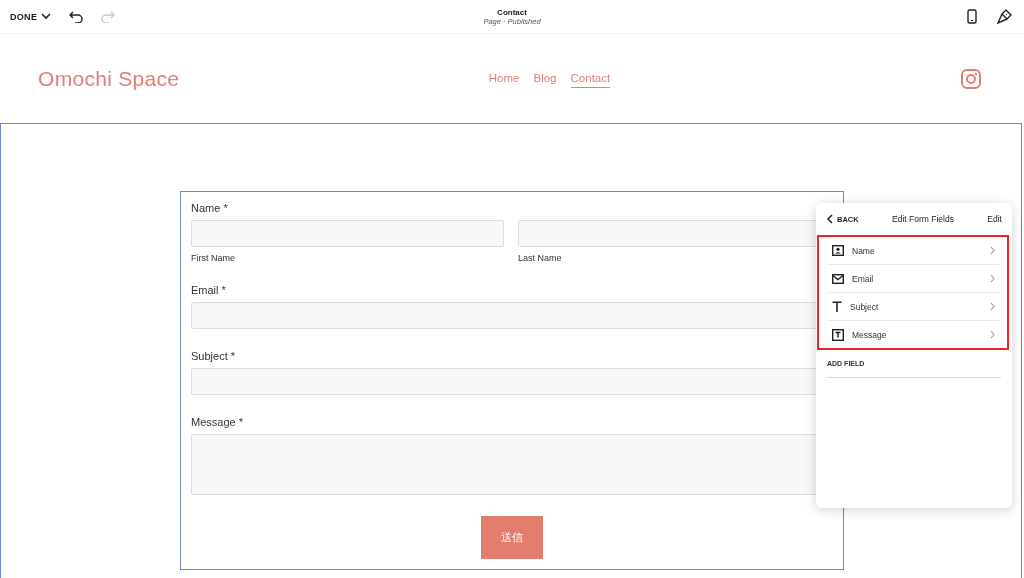 This screenshot has width=1024, height=578. Describe the element at coordinates (994, 219) in the screenshot. I see `edit-button: Edit` at that location.